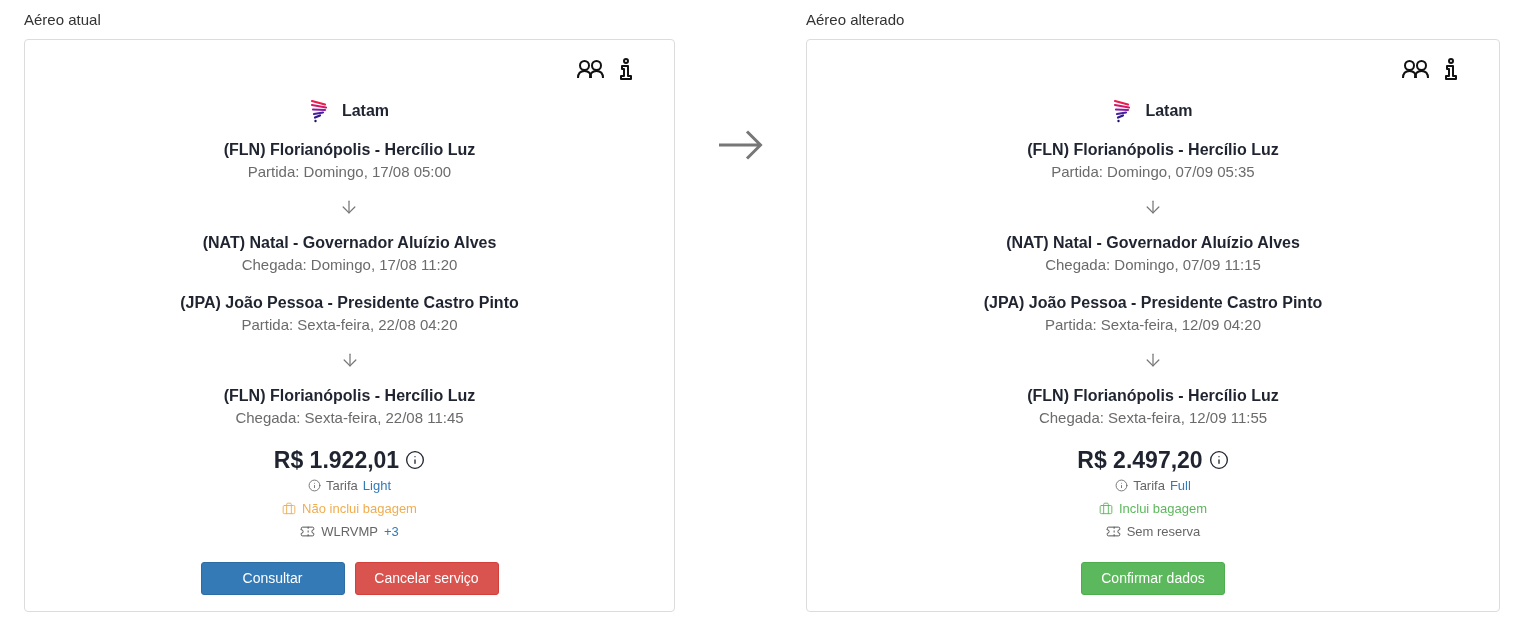  I want to click on price: R$ 1.922,01, so click(336, 460).